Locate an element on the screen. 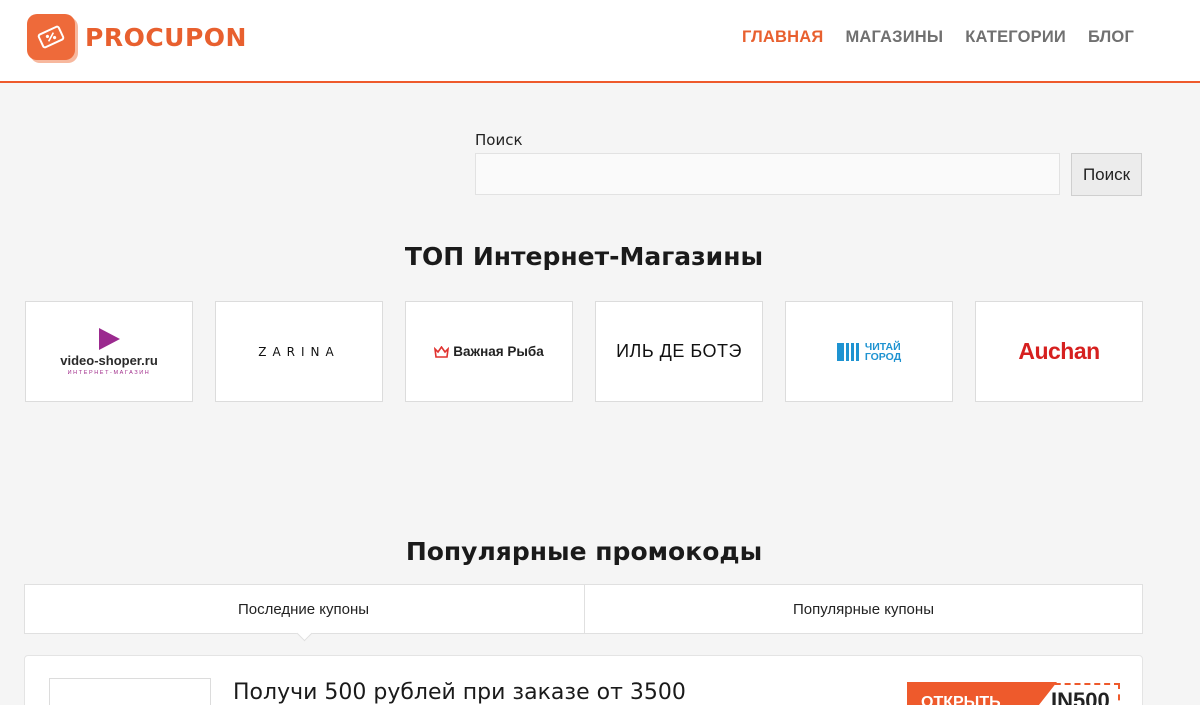 The width and height of the screenshot is (1200, 705). coupon-code: IN500 is located at coordinates (1080, 696).